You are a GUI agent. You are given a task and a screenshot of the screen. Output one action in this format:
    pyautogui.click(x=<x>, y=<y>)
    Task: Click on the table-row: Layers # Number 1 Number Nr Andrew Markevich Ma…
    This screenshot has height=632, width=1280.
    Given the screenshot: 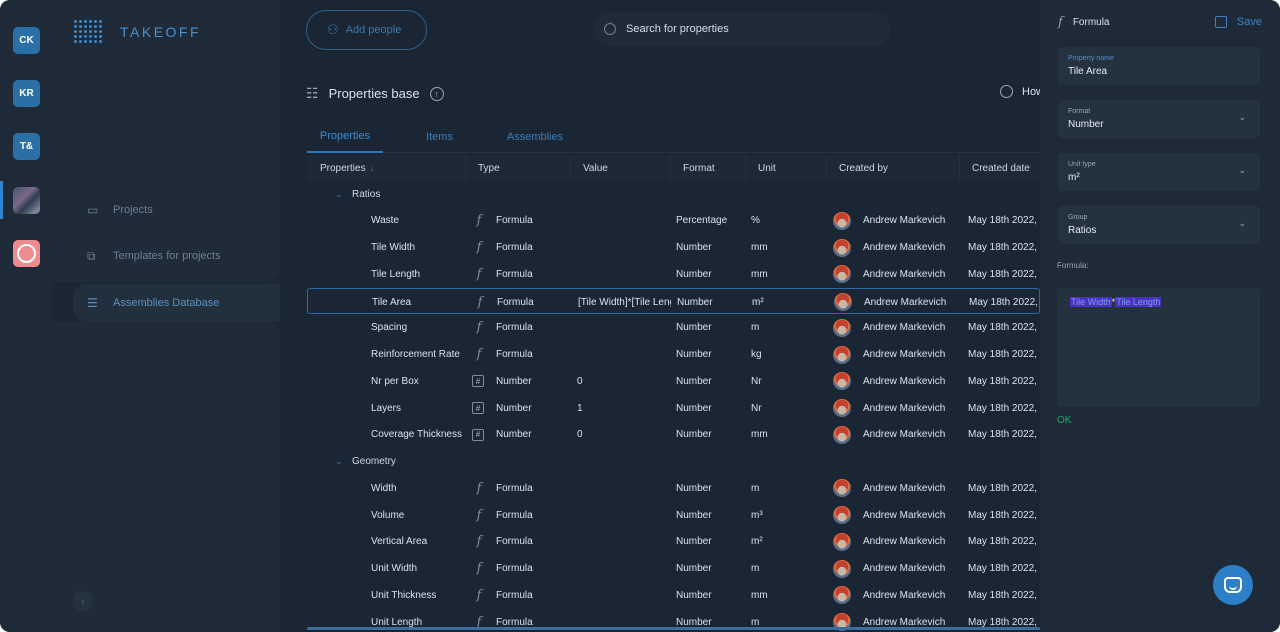 What is the action you would take?
    pyautogui.click(x=673, y=408)
    